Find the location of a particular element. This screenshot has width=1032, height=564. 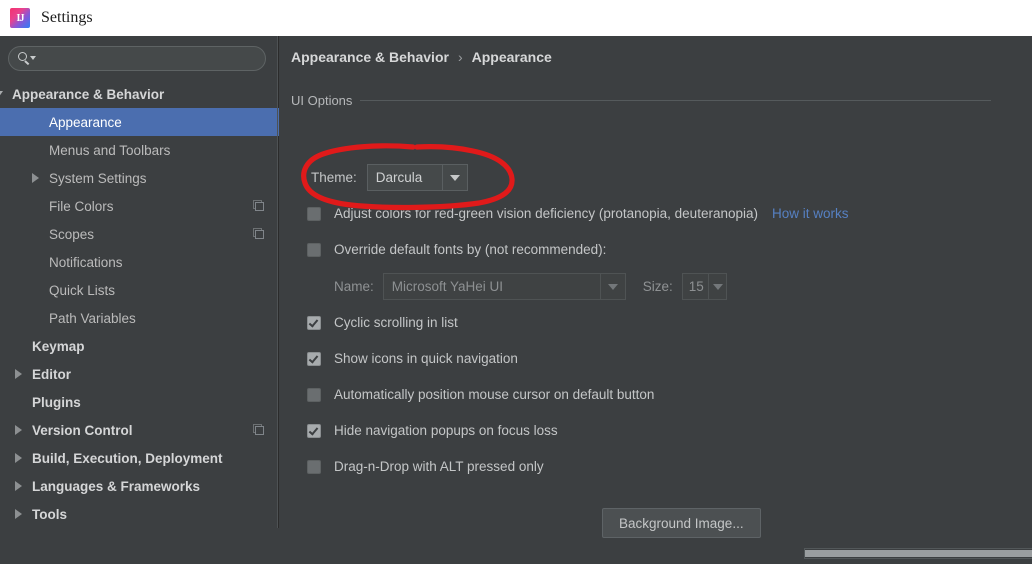

sidebar-item-plugins: Plugins is located at coordinates (139, 402).